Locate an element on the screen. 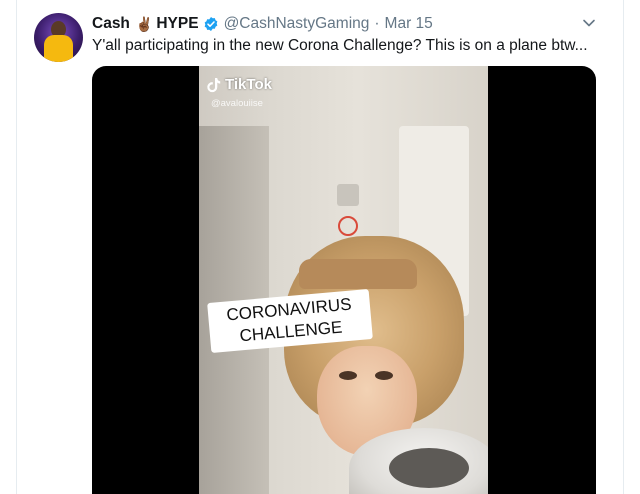 Image resolution: width=640 pixels, height=494 pixels. person-eye-left is located at coordinates (348, 375).